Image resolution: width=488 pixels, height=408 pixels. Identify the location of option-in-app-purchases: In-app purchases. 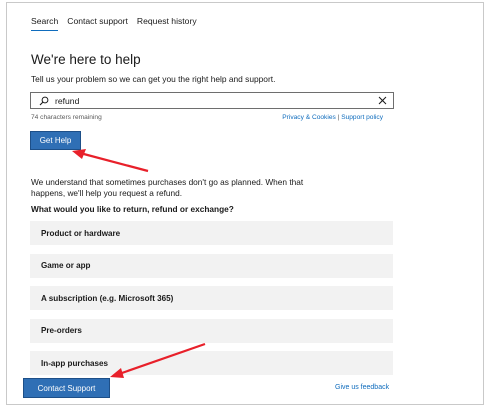
(211, 363).